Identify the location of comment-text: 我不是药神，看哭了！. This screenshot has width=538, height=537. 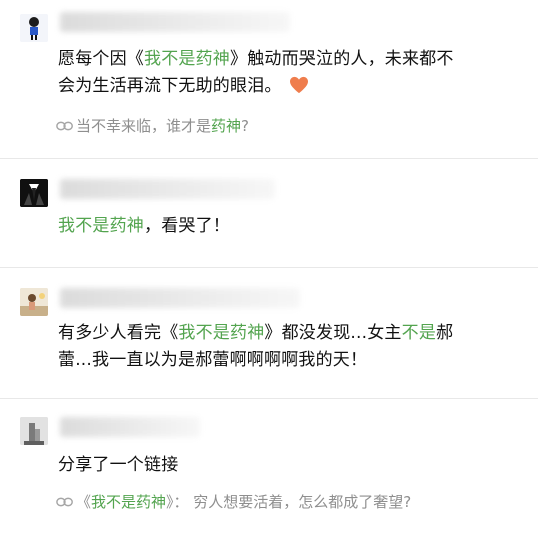
(144, 226).